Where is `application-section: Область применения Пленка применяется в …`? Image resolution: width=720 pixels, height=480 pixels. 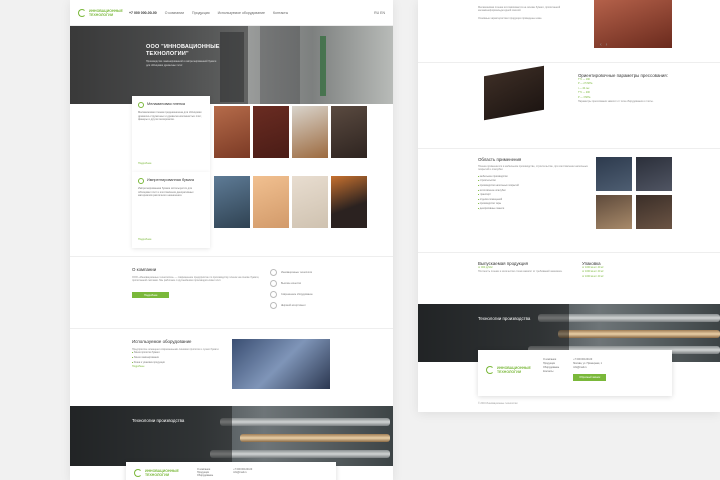
application-section: Область применения Пленка применяется в … is located at coordinates (569, 200).